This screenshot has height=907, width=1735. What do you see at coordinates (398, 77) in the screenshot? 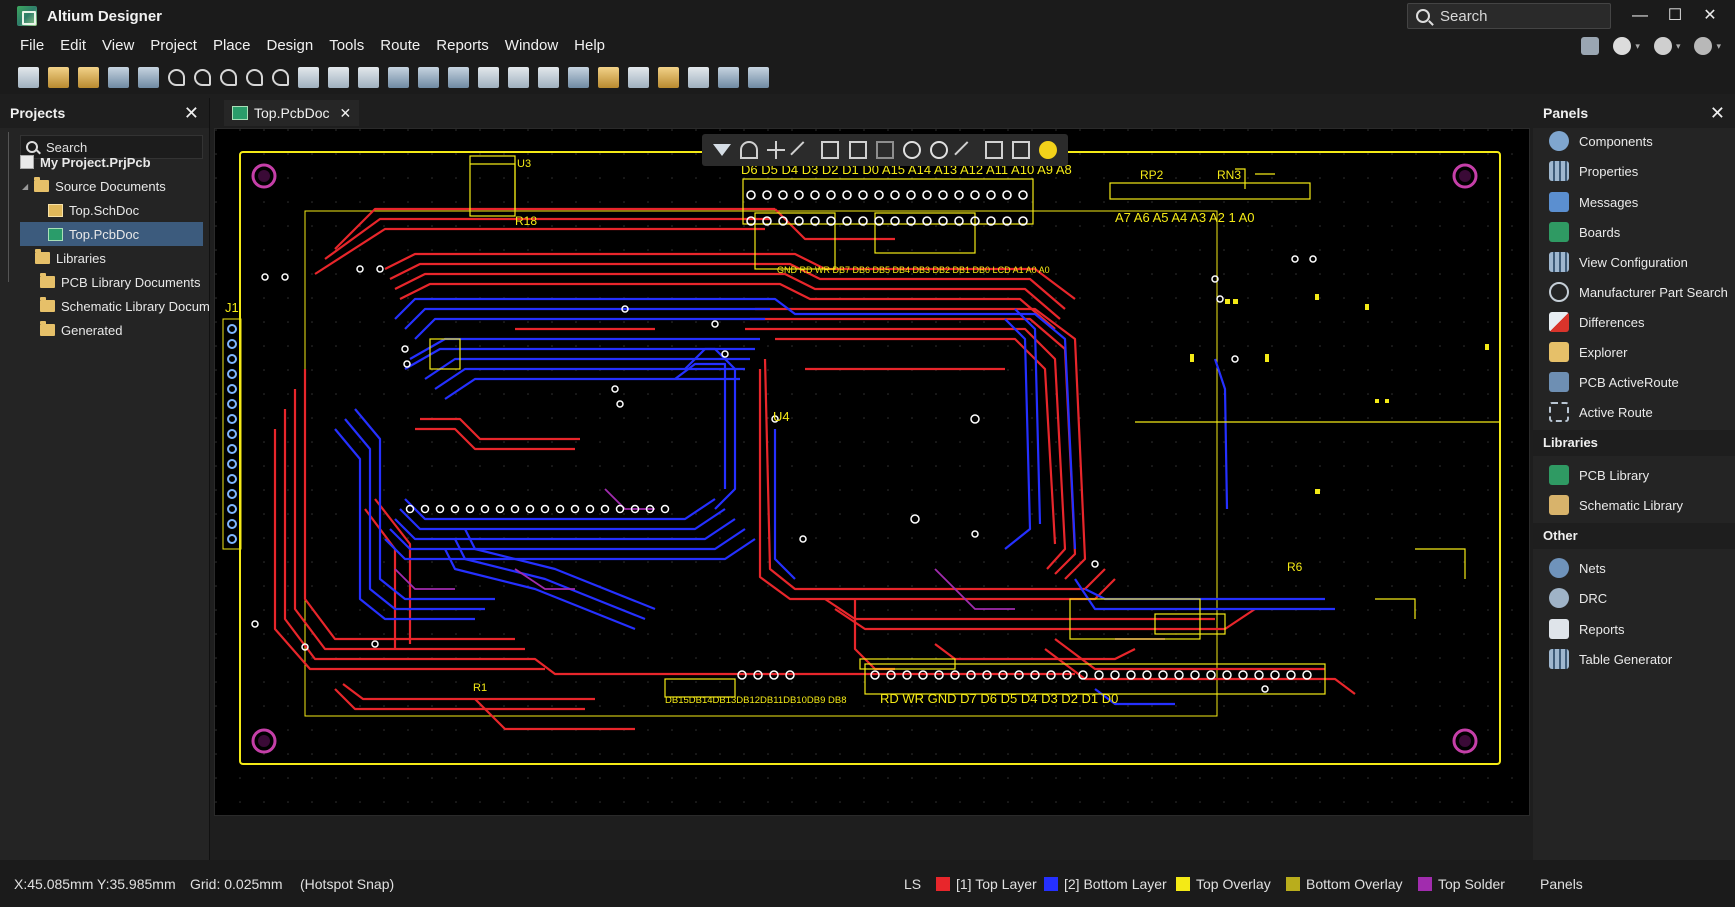
I see `print-icon` at bounding box center [398, 77].